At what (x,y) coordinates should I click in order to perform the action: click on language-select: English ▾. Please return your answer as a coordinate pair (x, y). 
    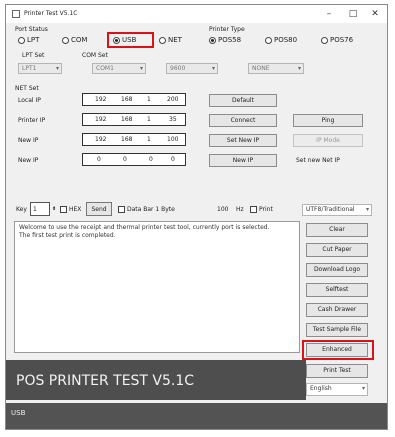
    Looking at the image, I should click on (337, 389).